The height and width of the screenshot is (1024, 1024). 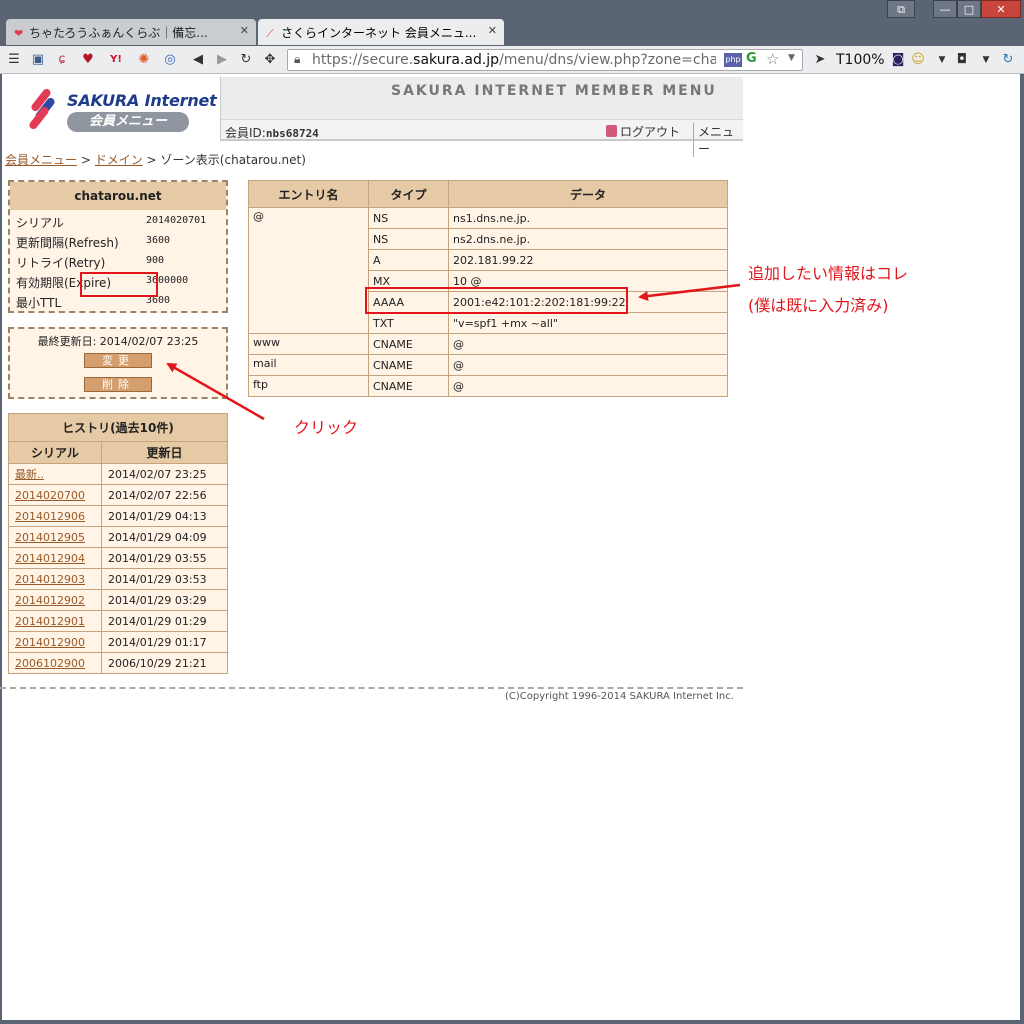 What do you see at coordinates (50, 663) in the screenshot?
I see `history-serial-link: 2006102900` at bounding box center [50, 663].